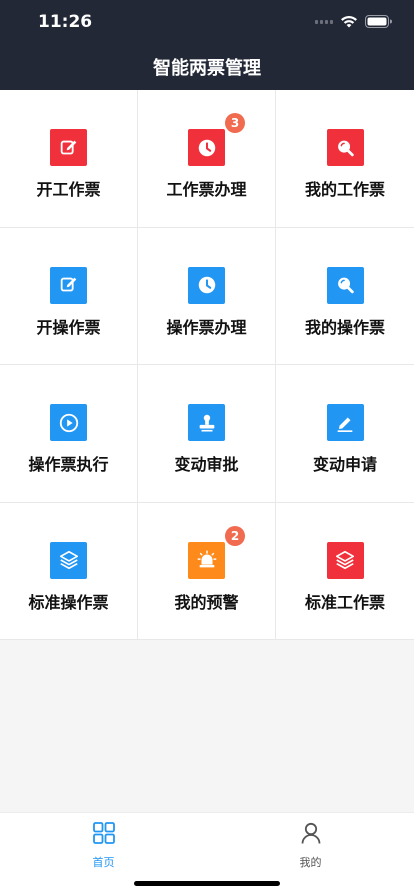 The image size is (414, 896). Describe the element at coordinates (344, 327) in the screenshot. I see `grid-item-label: 我的操作票` at that location.